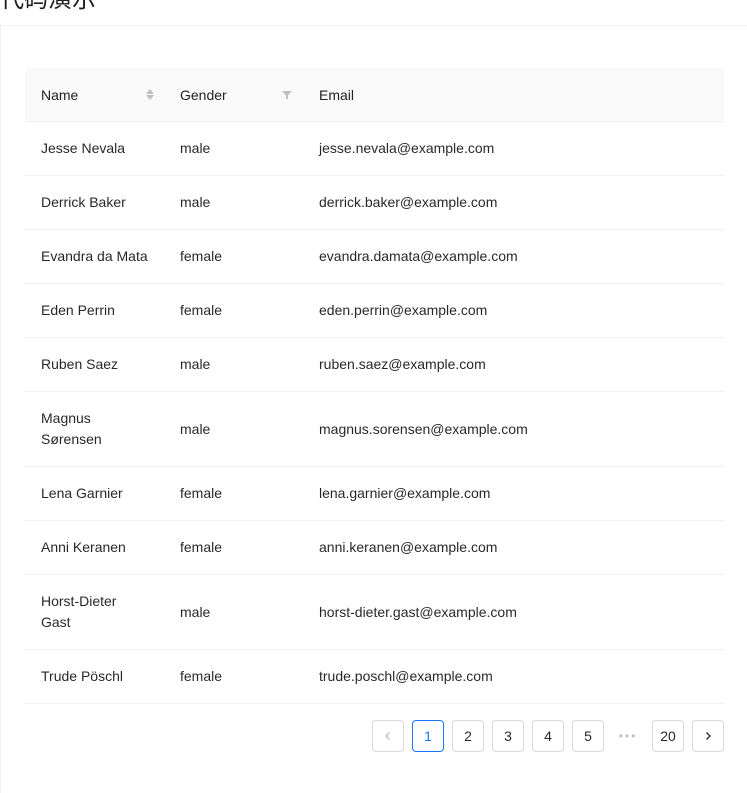 The image size is (747, 793). Describe the element at coordinates (628, 736) in the screenshot. I see `jump-next-ellipsis: •••` at that location.